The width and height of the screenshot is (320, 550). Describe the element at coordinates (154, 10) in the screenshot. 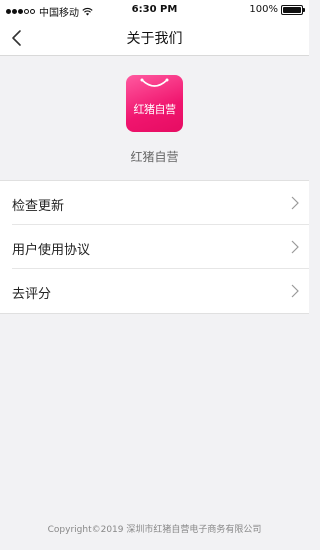

I see `status-bar: 中国移动 6:30 PM 100%` at that location.